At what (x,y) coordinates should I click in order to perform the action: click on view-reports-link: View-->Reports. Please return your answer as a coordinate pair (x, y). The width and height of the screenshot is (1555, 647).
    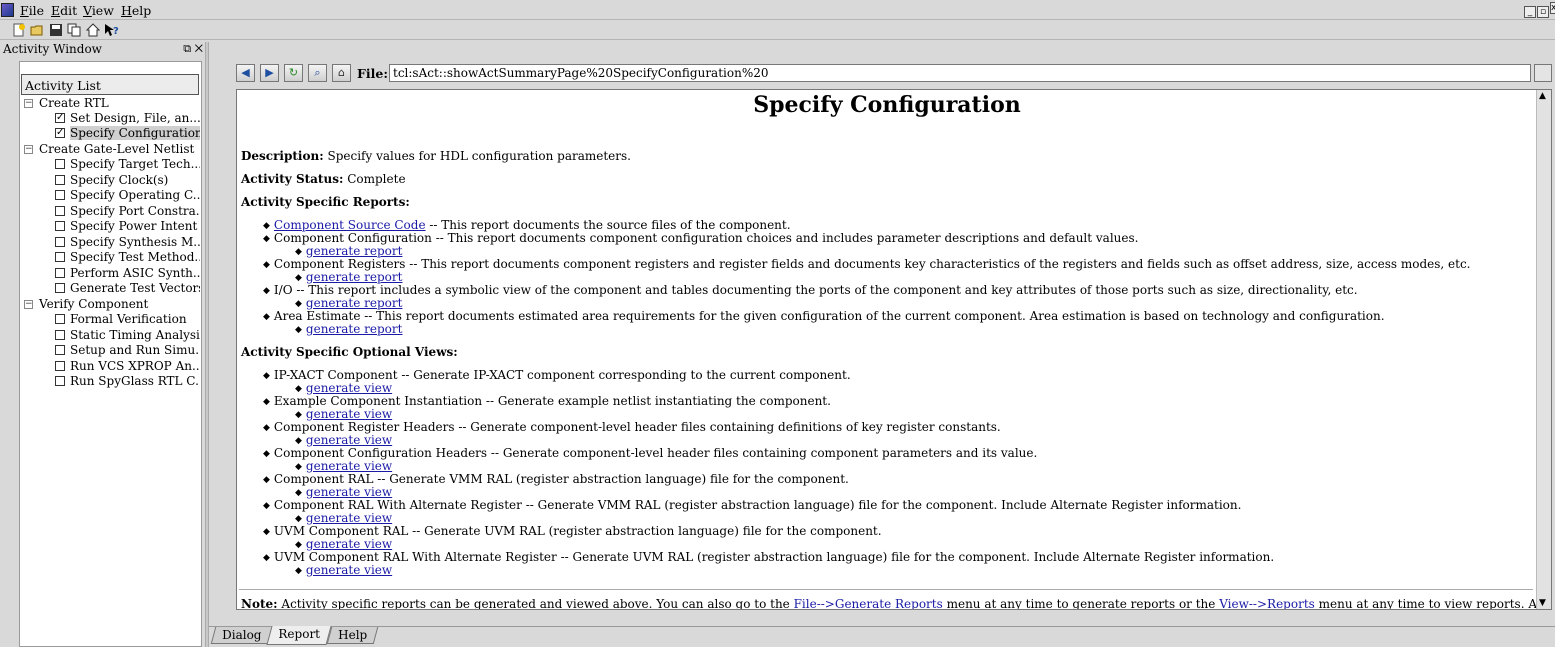
    Looking at the image, I should click on (1267, 603).